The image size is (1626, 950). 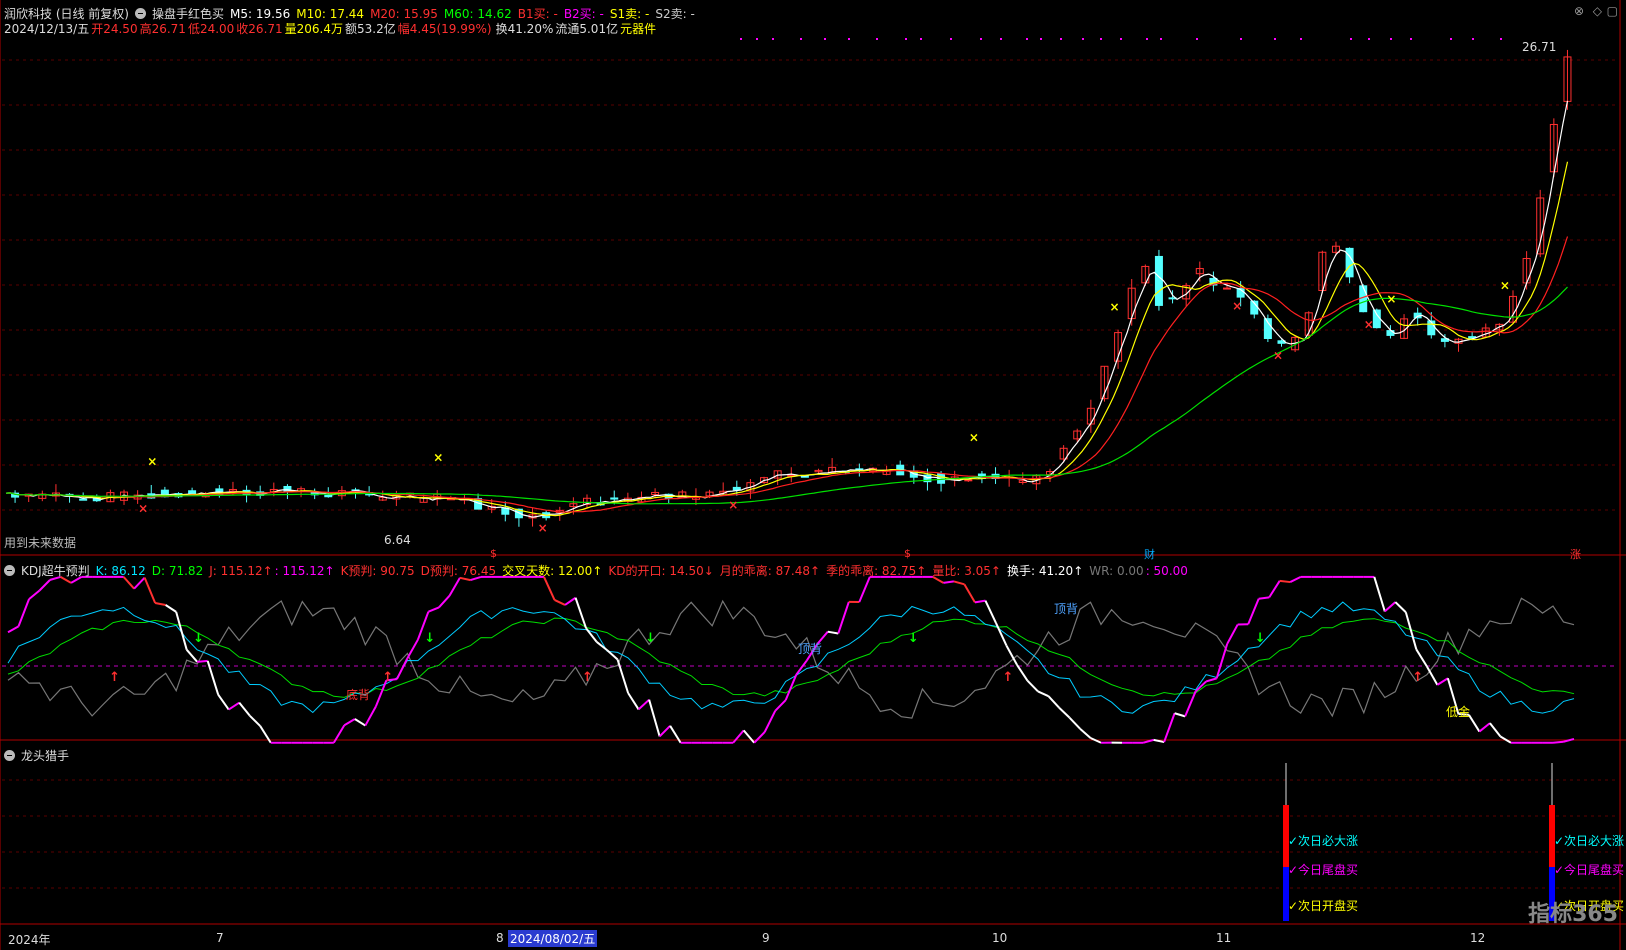 I want to click on kdj-annotation: 底背, so click(x=358, y=695).